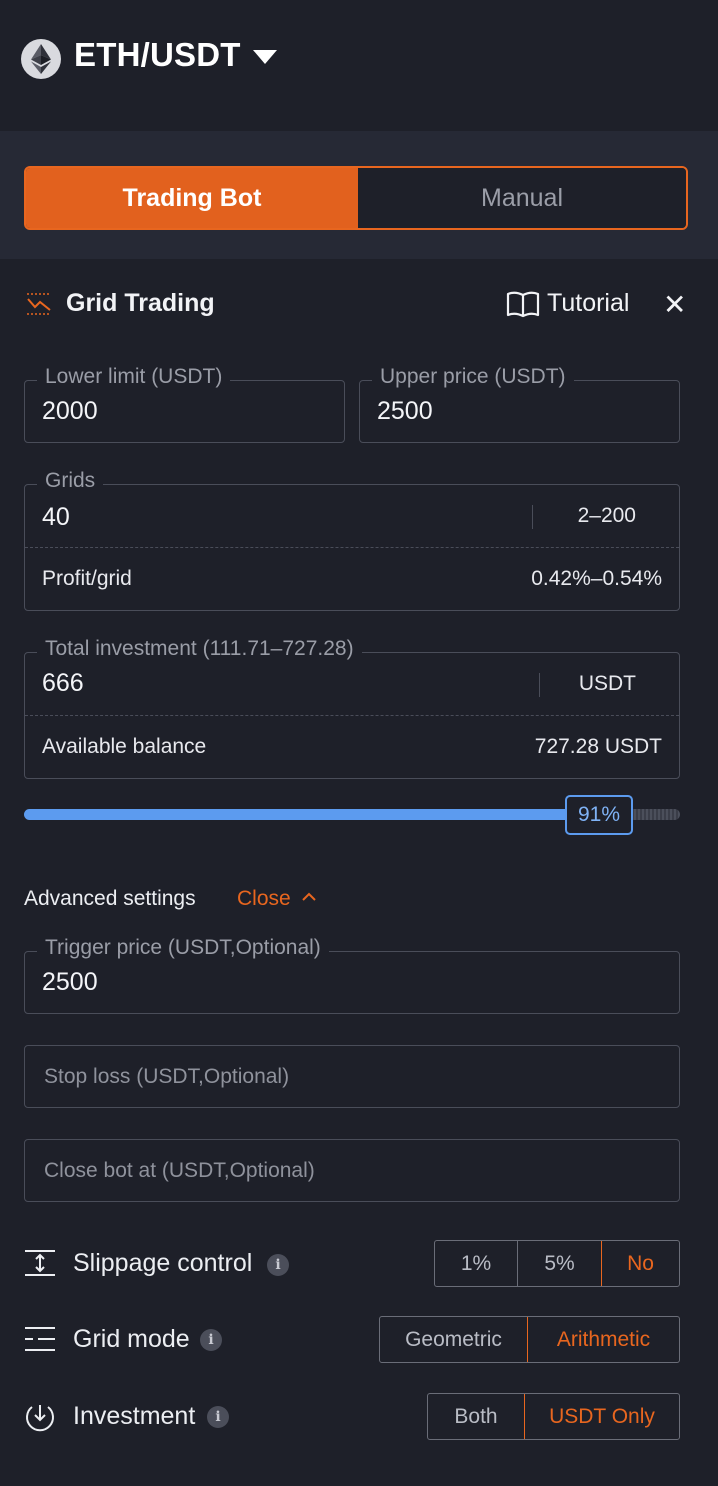  Describe the element at coordinates (296, 814) in the screenshot. I see `slider-fill` at that location.